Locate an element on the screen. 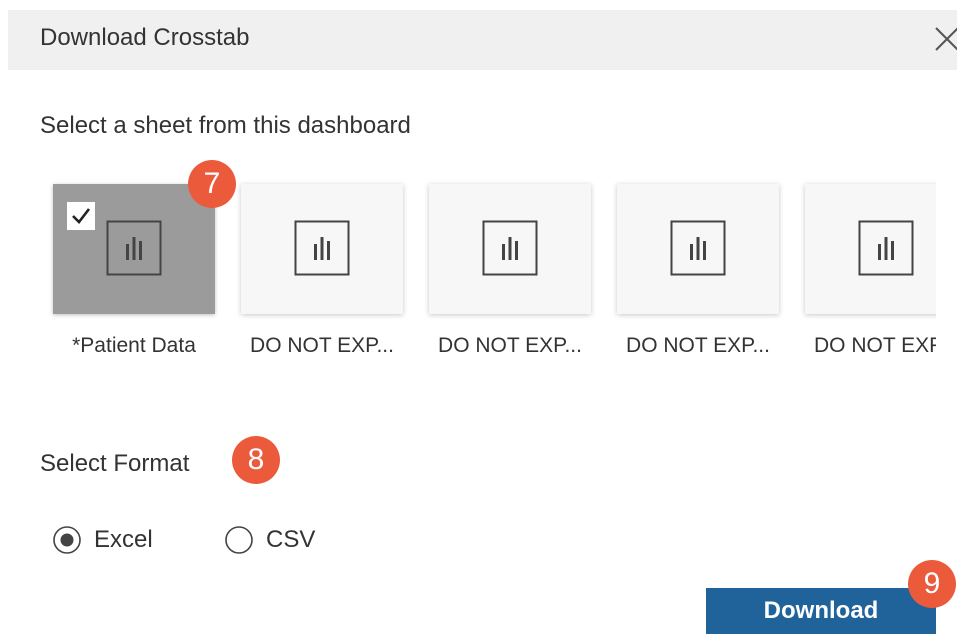  sheet-item: DO NOT EXP is located at coordinates (864, 270).